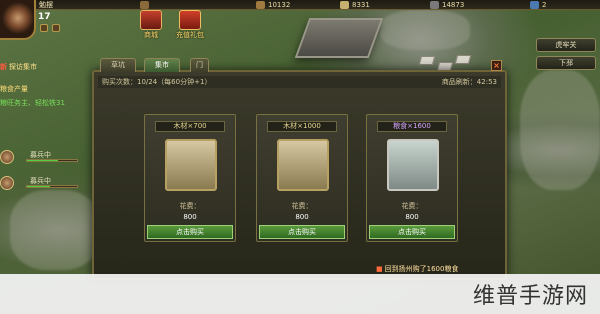 The width and height of the screenshot is (600, 314). Describe the element at coordinates (530, 296) in the screenshot. I see `watermark-text: 维普手游网` at that location.